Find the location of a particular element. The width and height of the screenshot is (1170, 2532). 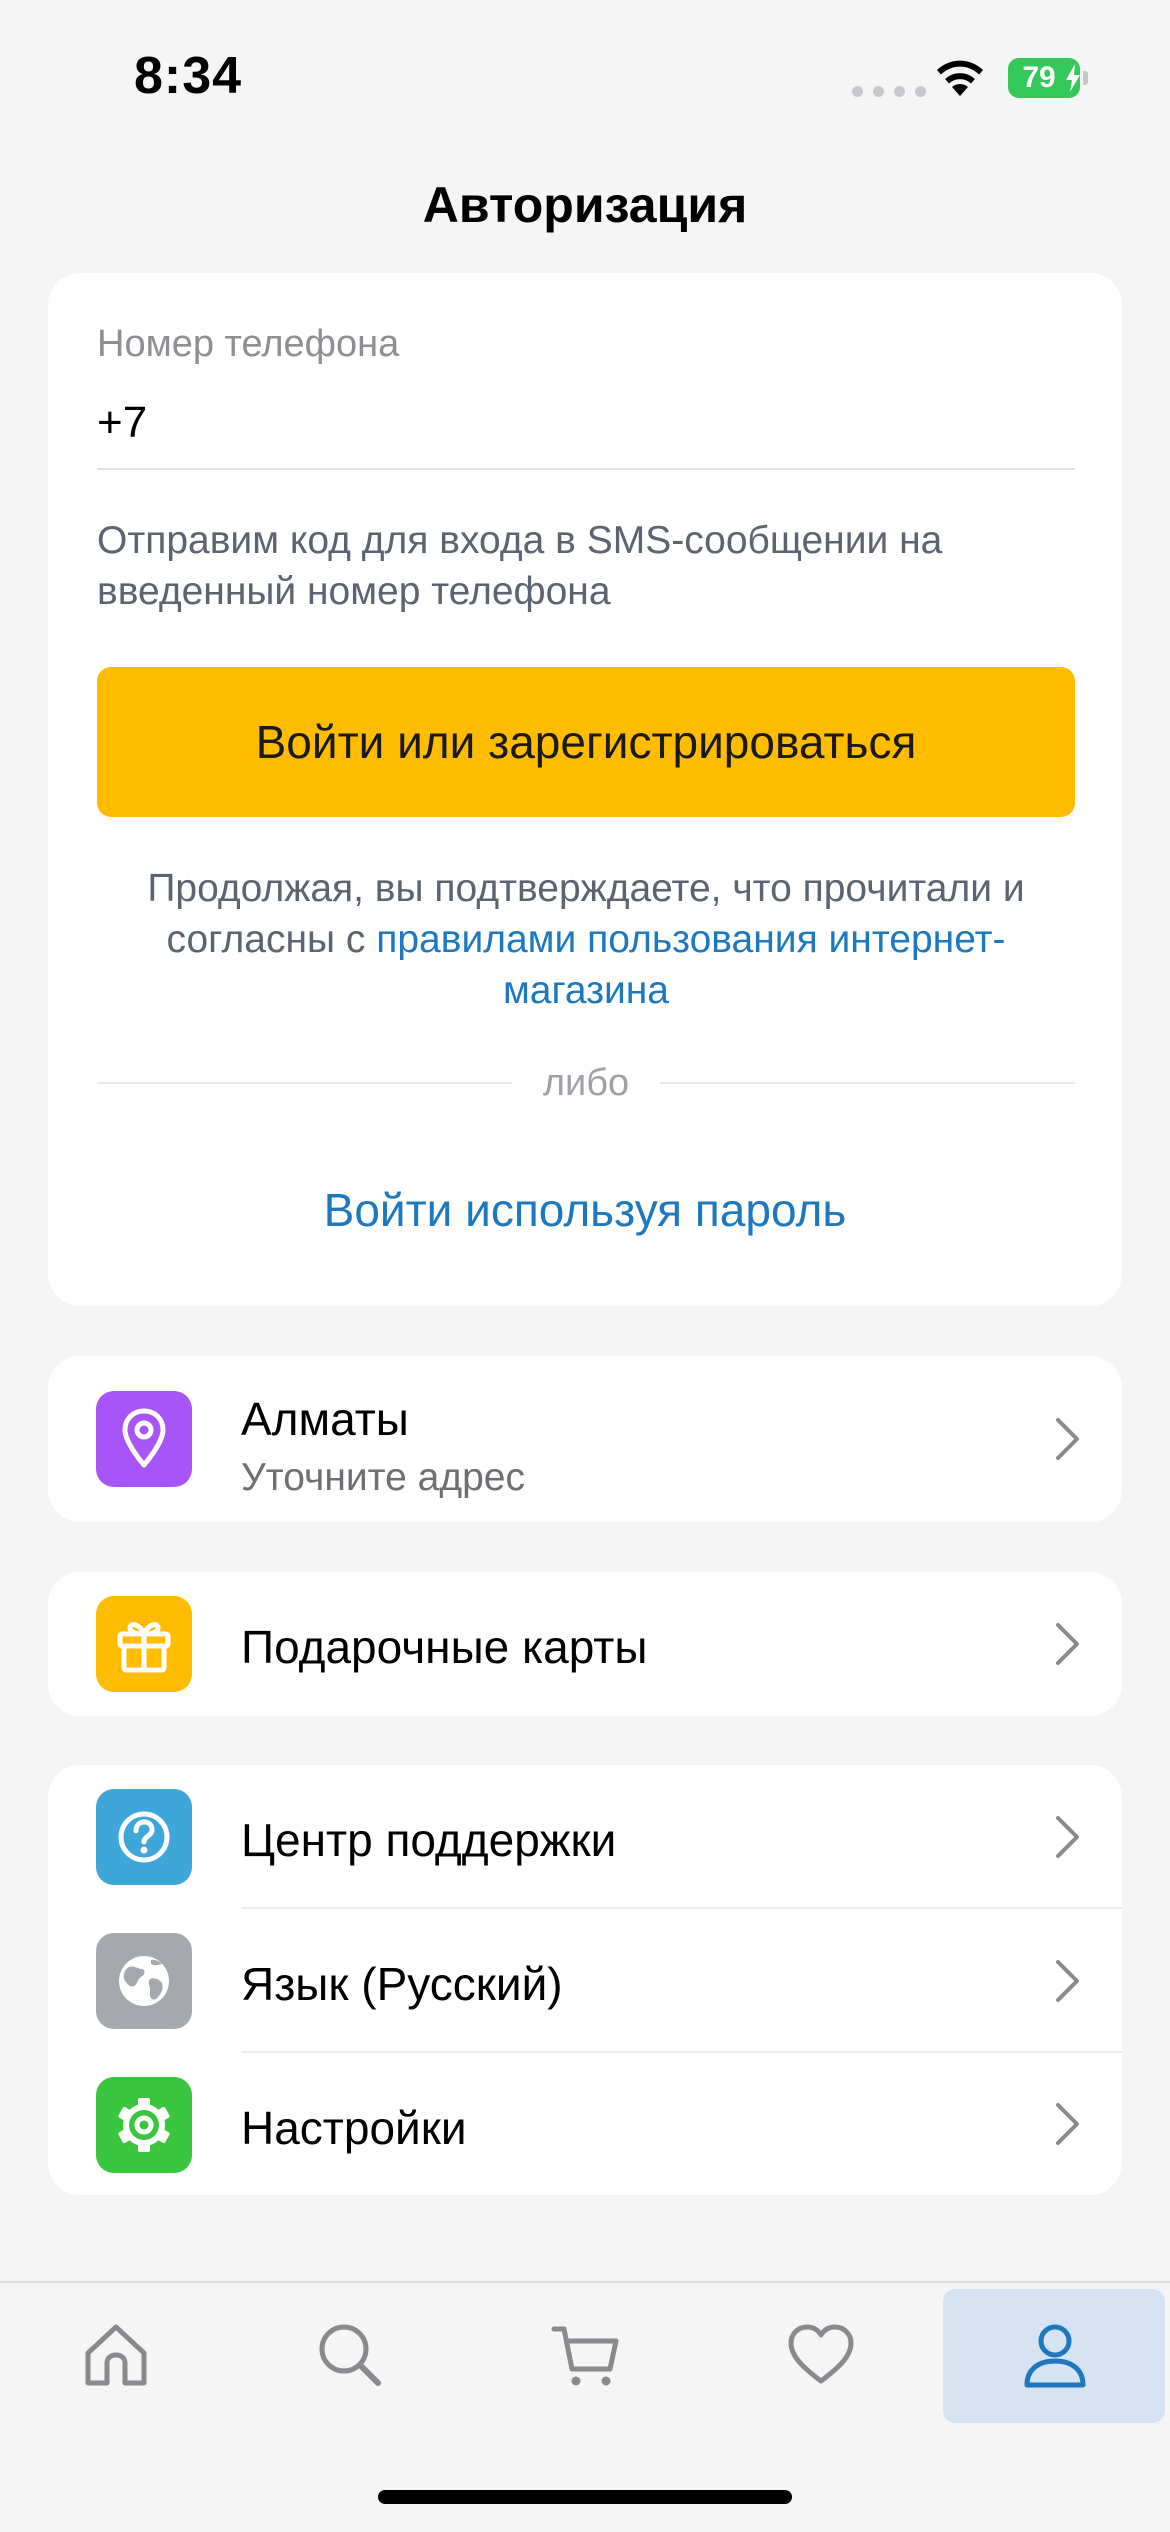

or-divider: либо is located at coordinates (586, 1083).